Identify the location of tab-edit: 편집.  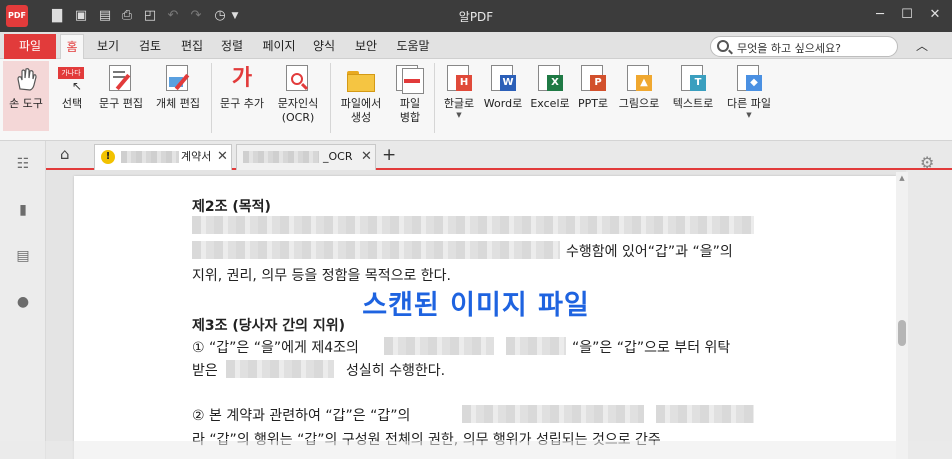
(192, 46).